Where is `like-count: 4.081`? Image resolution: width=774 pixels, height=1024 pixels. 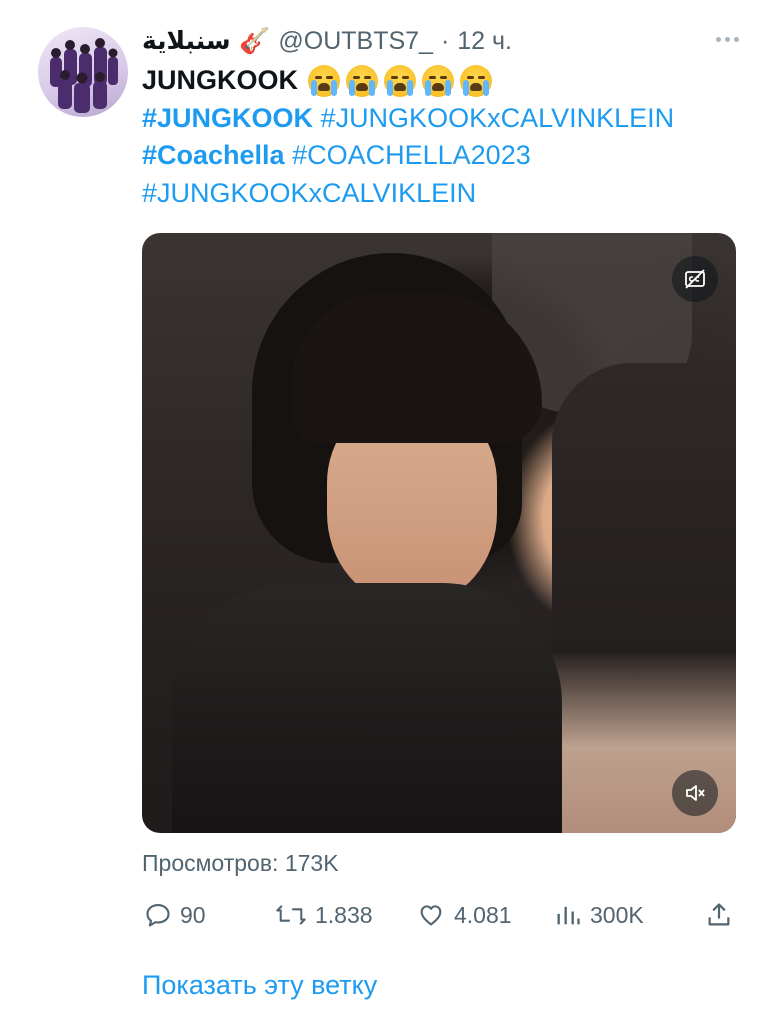 like-count: 4.081 is located at coordinates (483, 914).